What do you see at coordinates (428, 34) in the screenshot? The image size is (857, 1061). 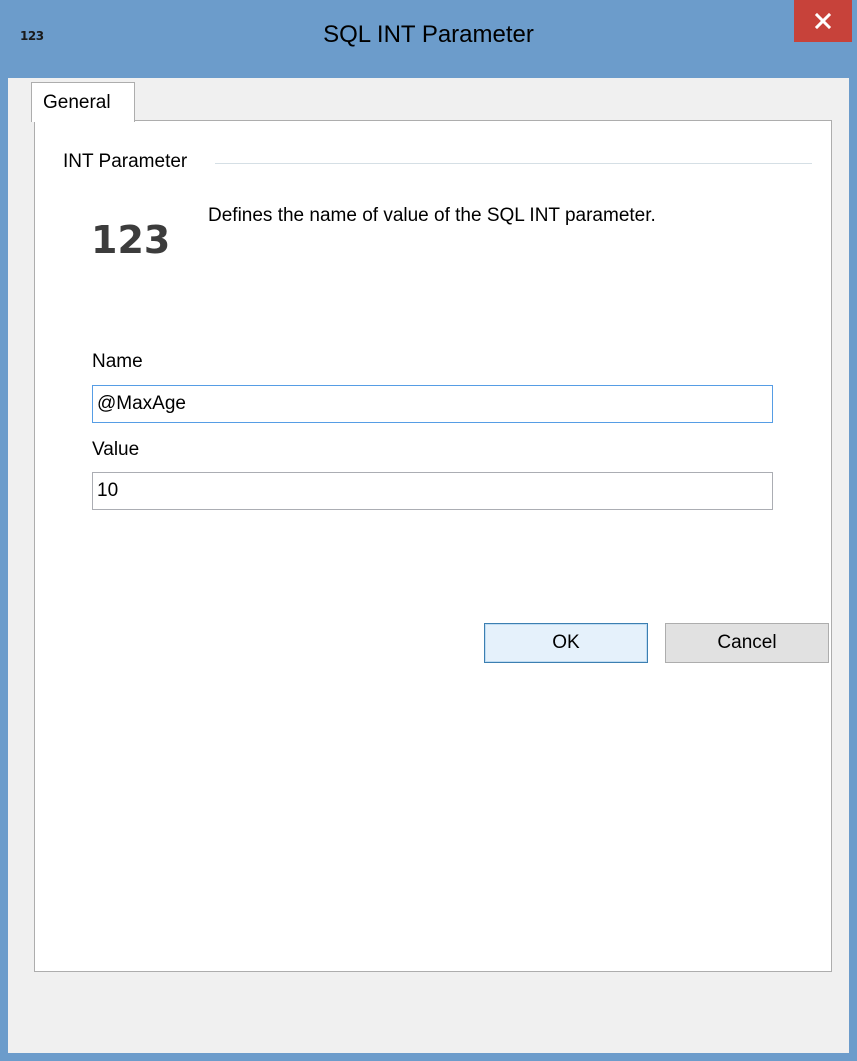 I see `window-title: SQL INT Parameter` at bounding box center [428, 34].